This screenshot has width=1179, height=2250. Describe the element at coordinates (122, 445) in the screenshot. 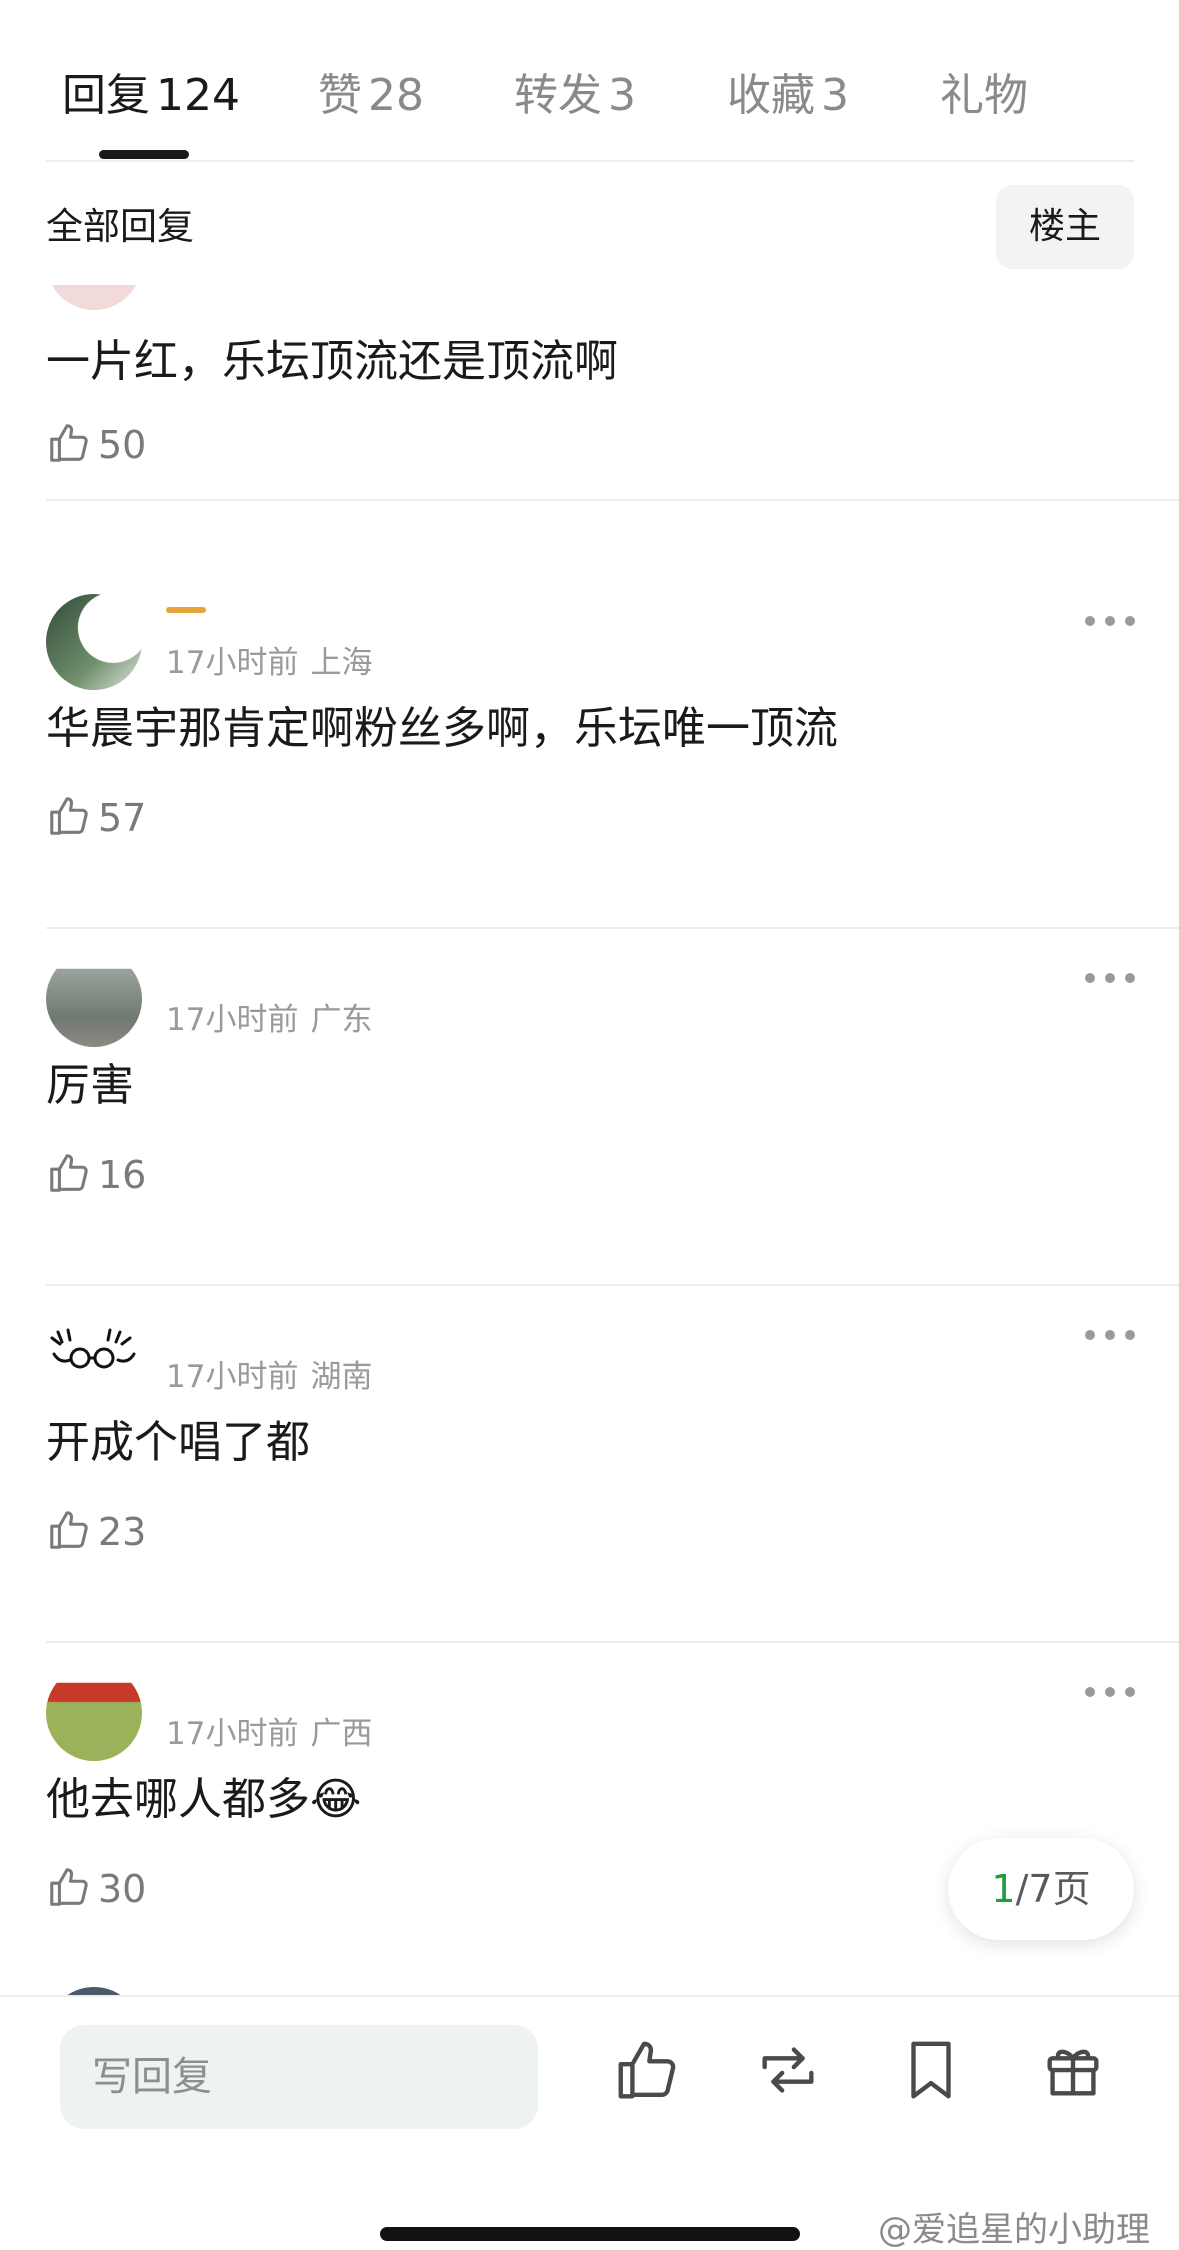

I see `like-count: 50` at that location.